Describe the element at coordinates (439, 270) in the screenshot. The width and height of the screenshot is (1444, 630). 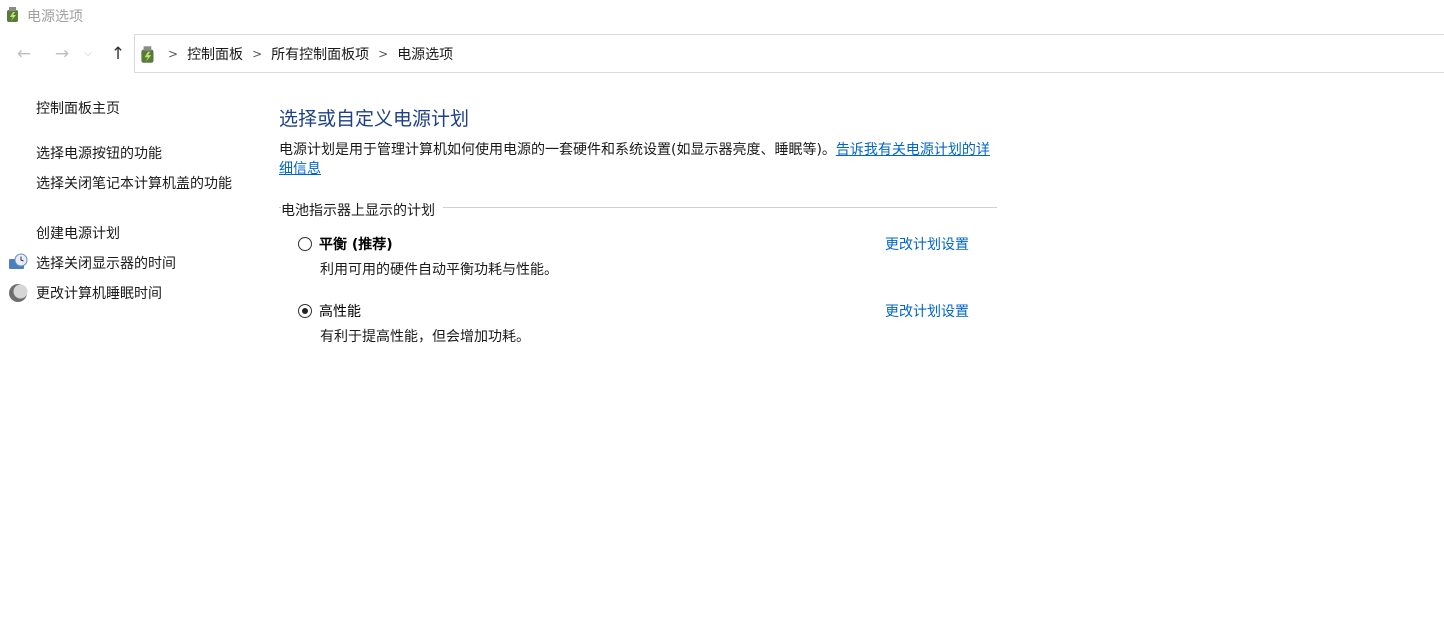
I see `plan-description: 利用可用的硬件自动平衡功耗与性能。` at that location.